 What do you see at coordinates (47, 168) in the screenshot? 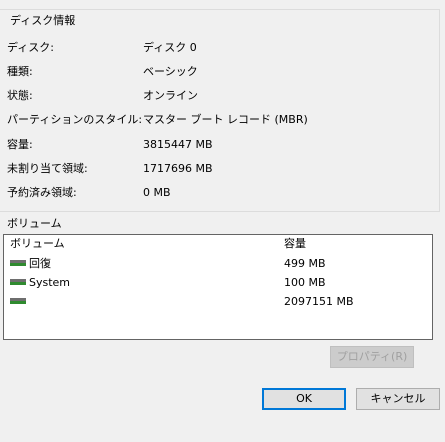
I see `info-label: 未割り当て領域:` at bounding box center [47, 168].